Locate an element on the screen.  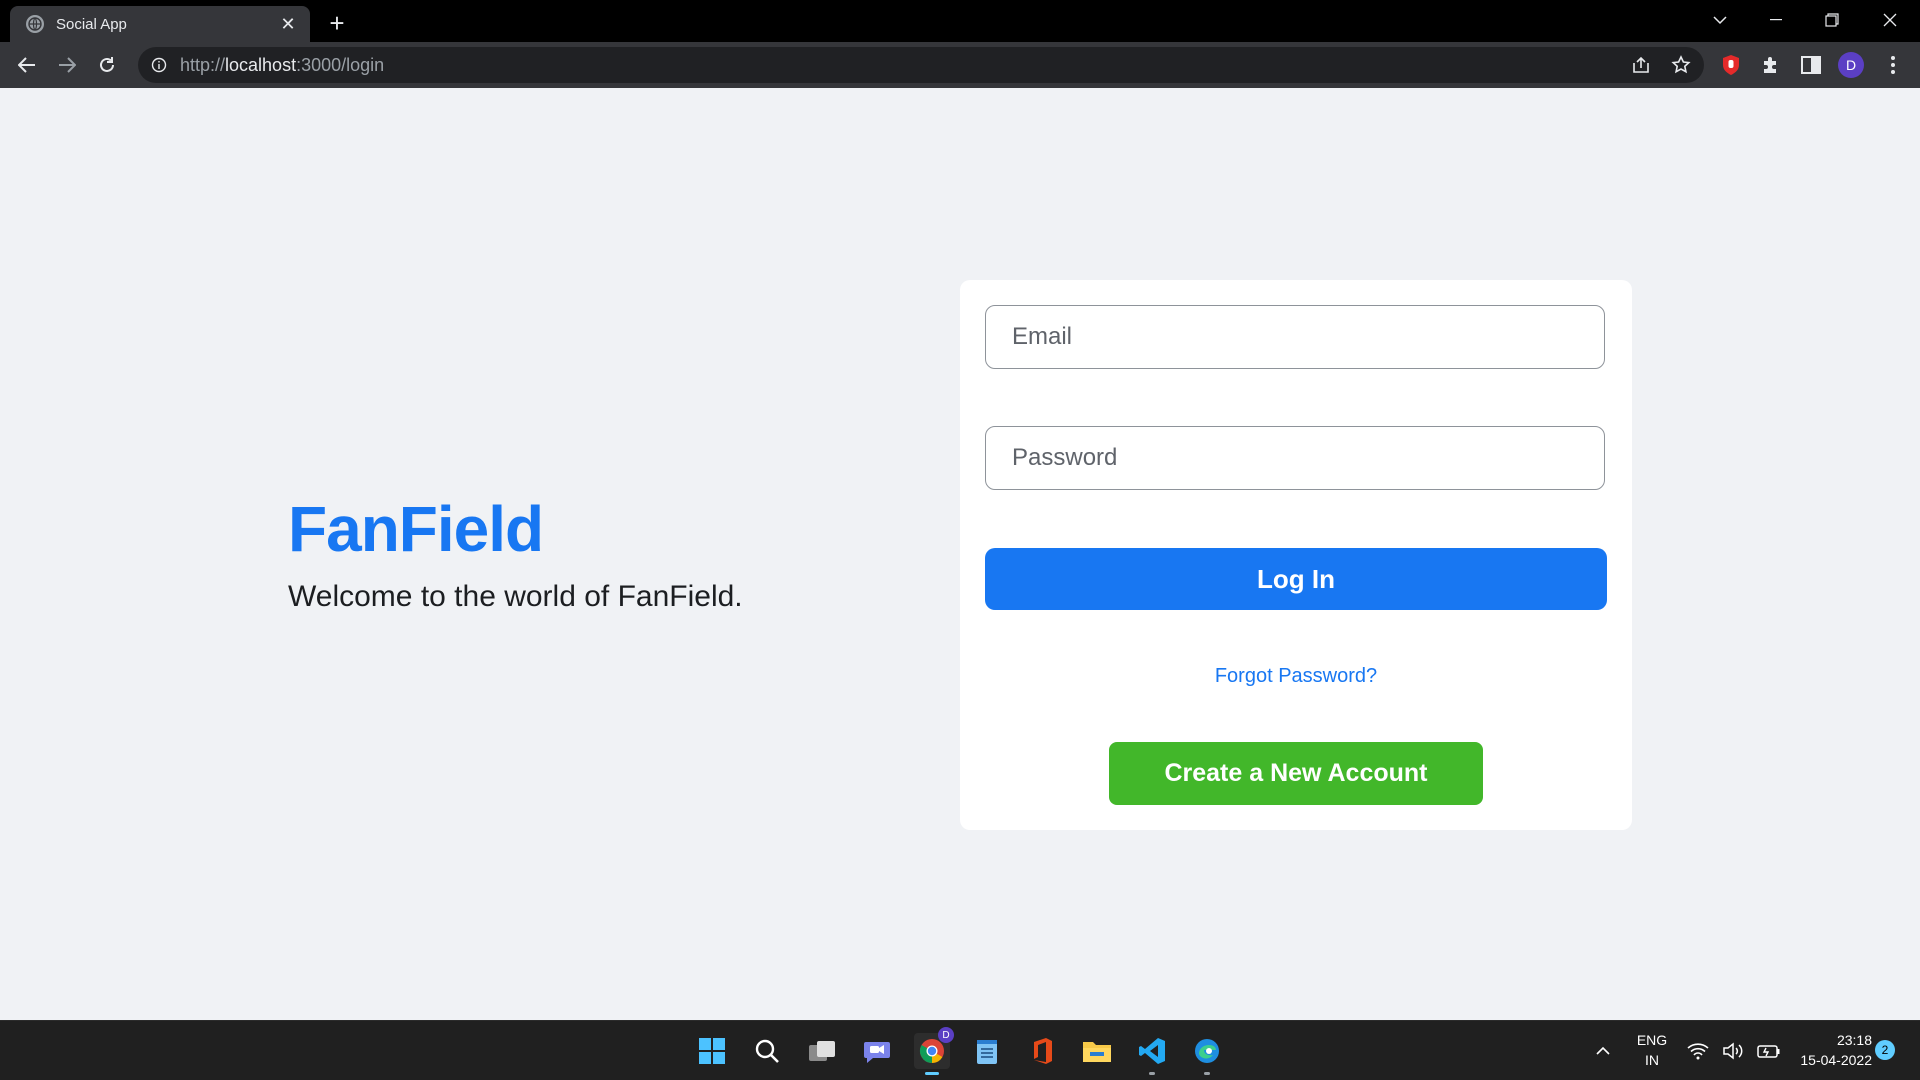
login-button: Log In is located at coordinates (1296, 579).